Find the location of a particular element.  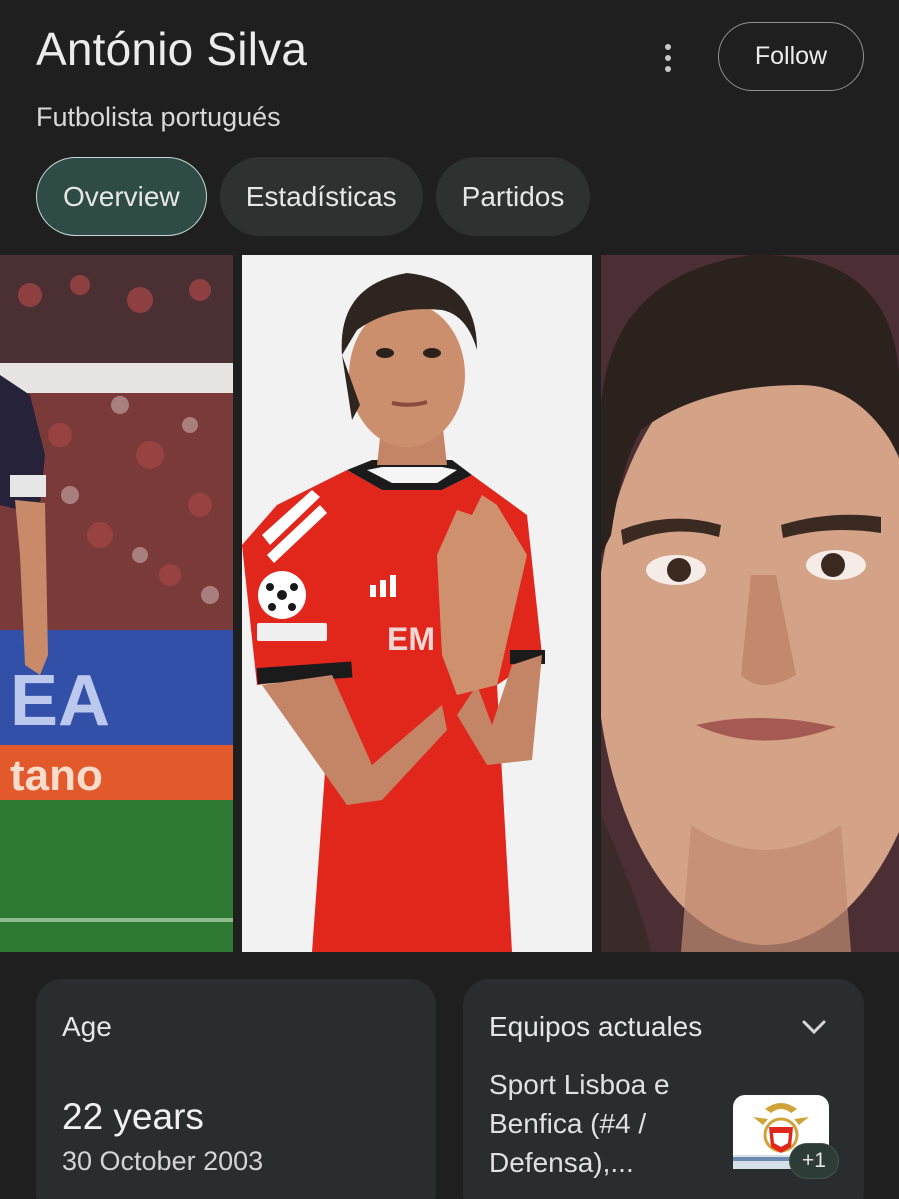

age-label: Age is located at coordinates (87, 1026).